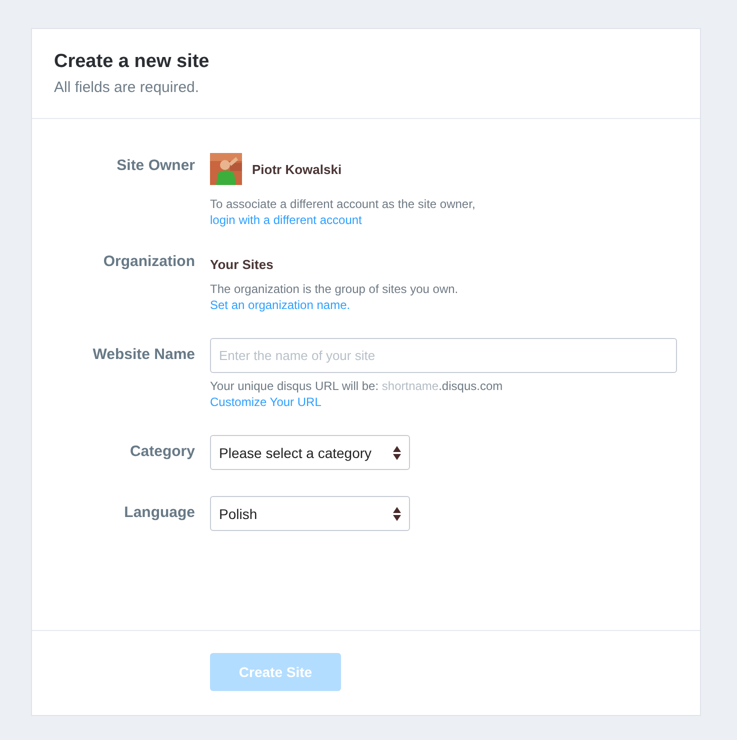 Image resolution: width=737 pixels, height=740 pixels. What do you see at coordinates (242, 264) in the screenshot?
I see `organization-name: Your Sites` at bounding box center [242, 264].